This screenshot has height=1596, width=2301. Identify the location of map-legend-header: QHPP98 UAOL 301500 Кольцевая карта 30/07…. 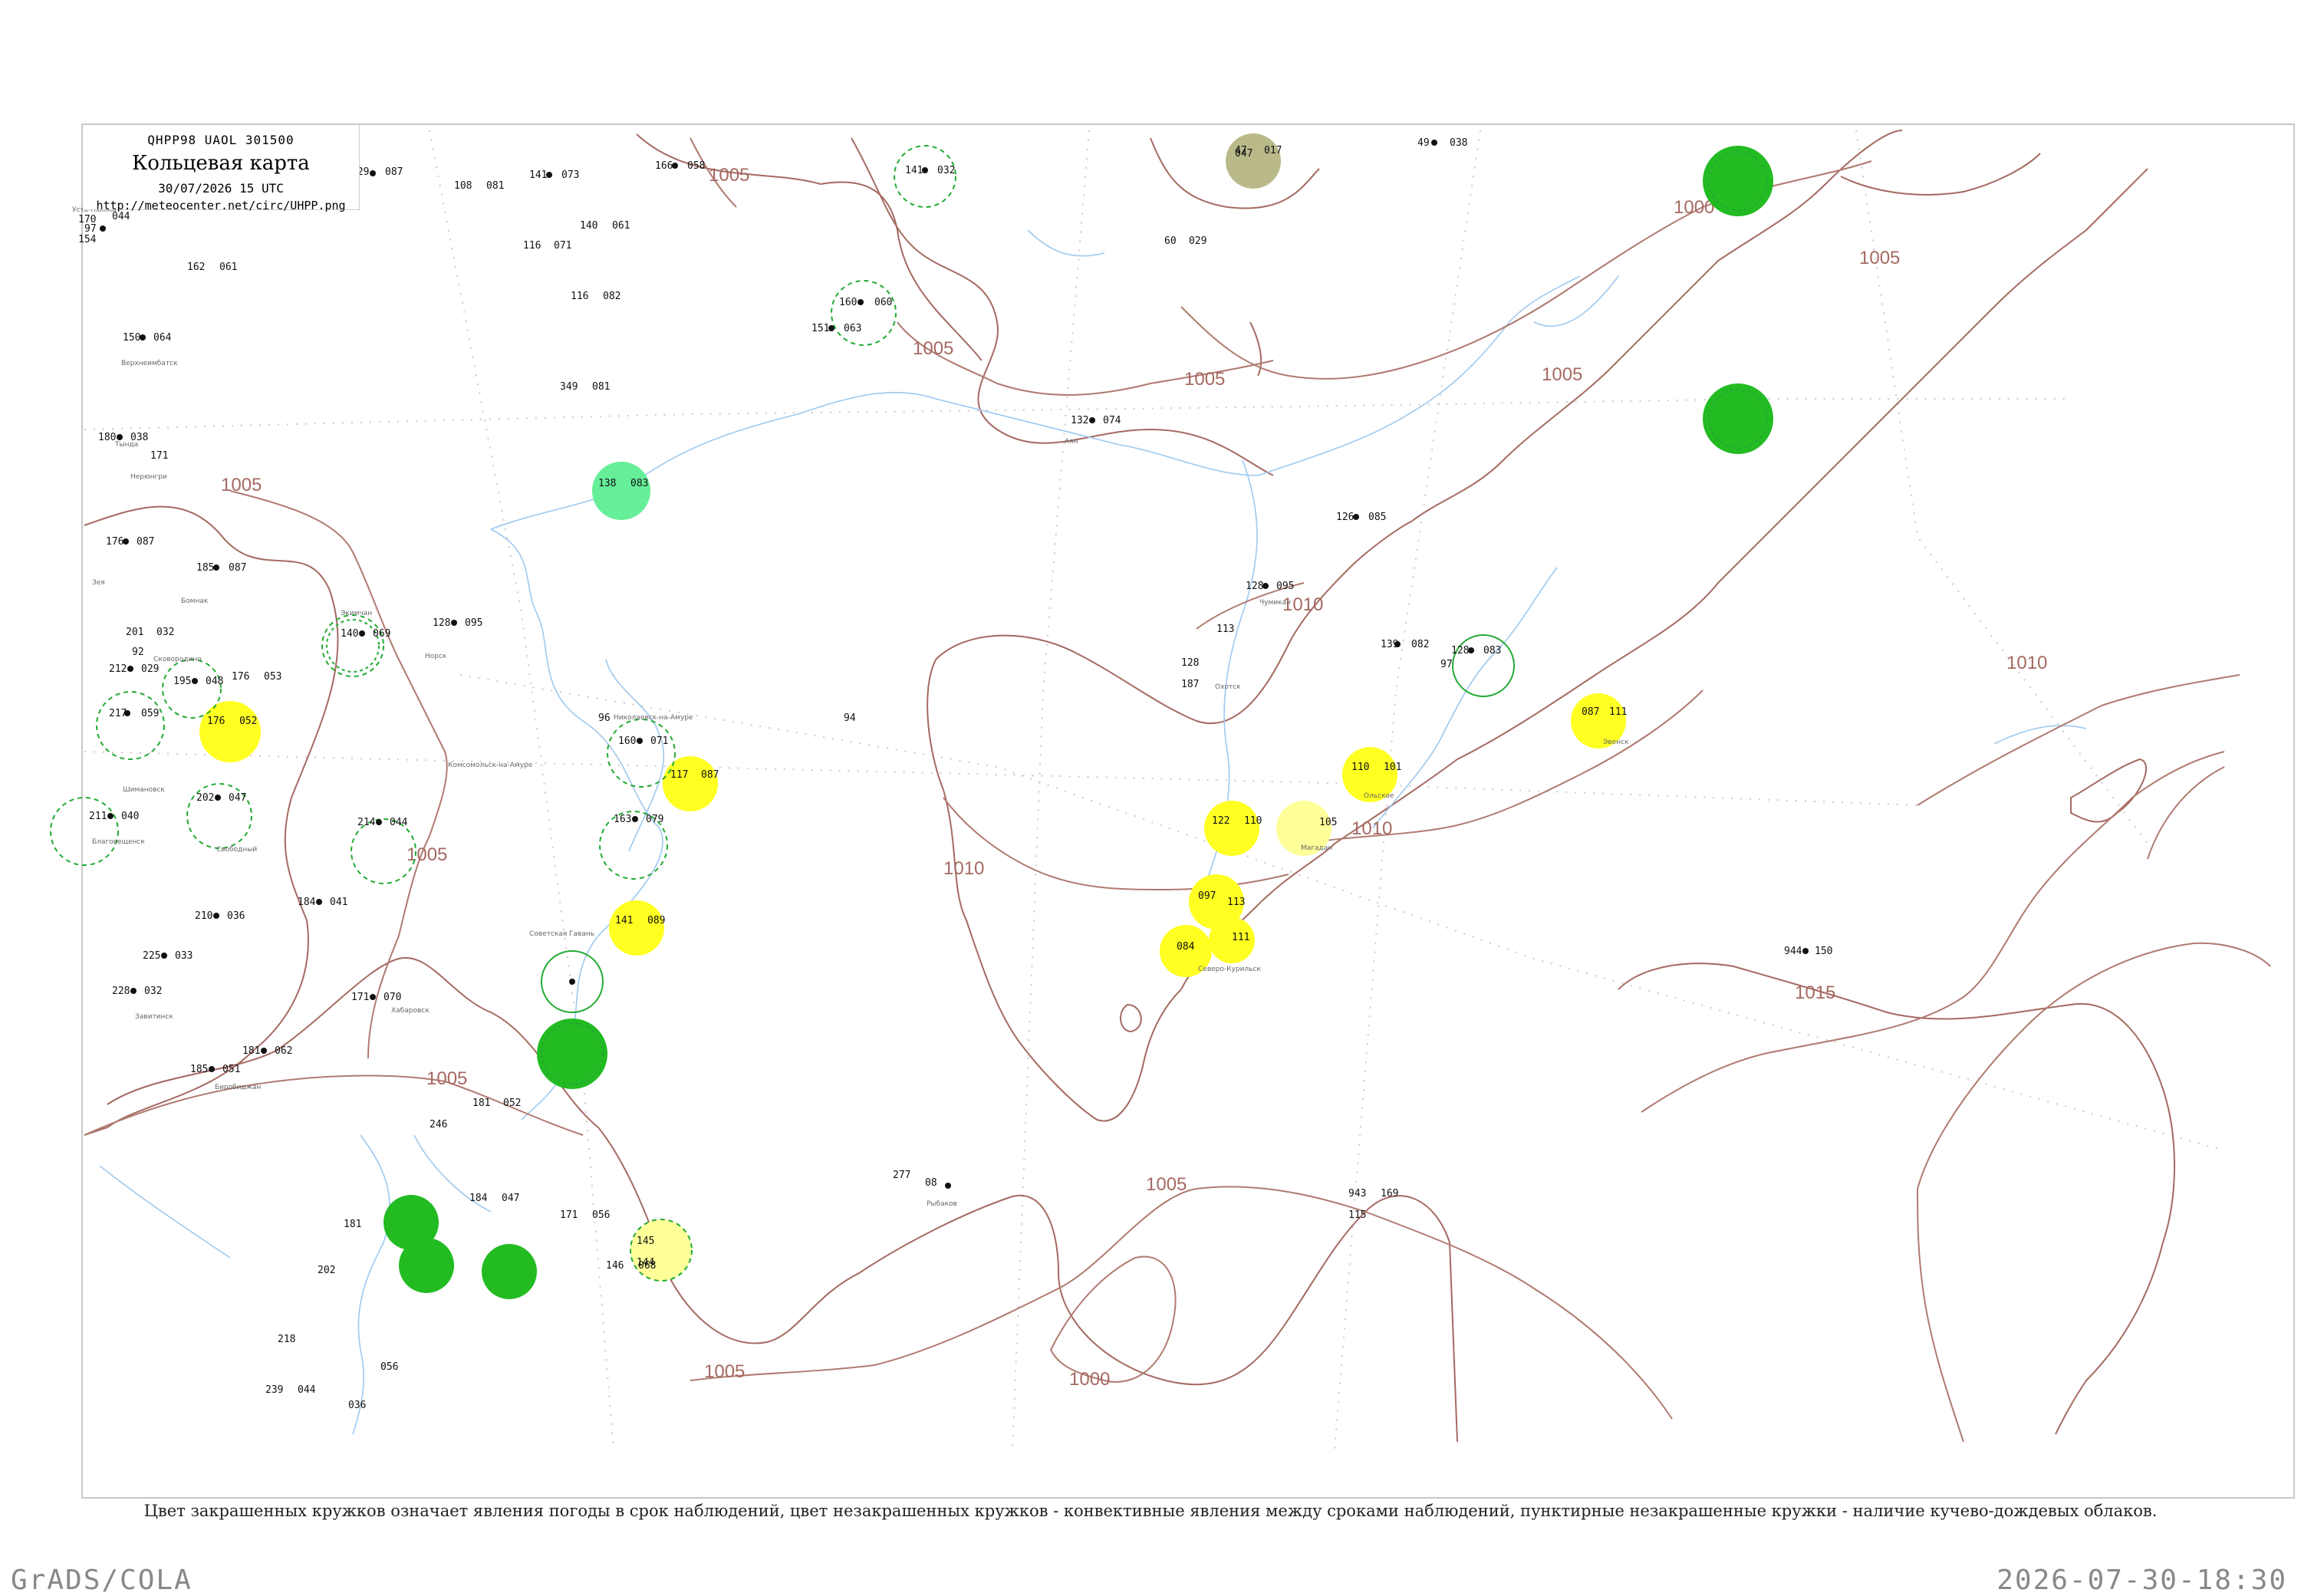
(221, 168).